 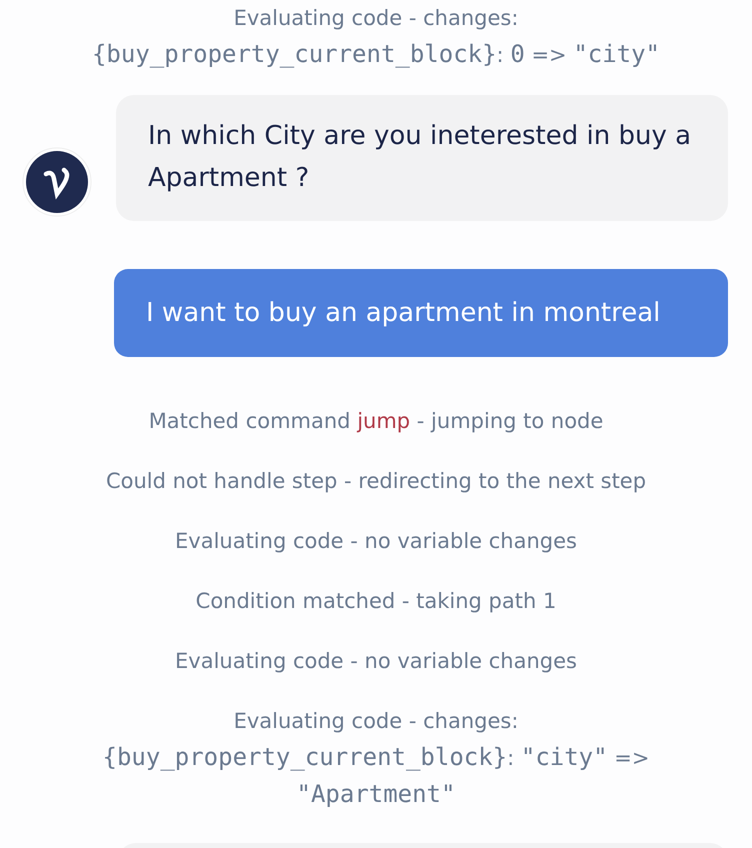 I want to click on log-message: Matched command jump - jumping to node, so click(x=376, y=421).